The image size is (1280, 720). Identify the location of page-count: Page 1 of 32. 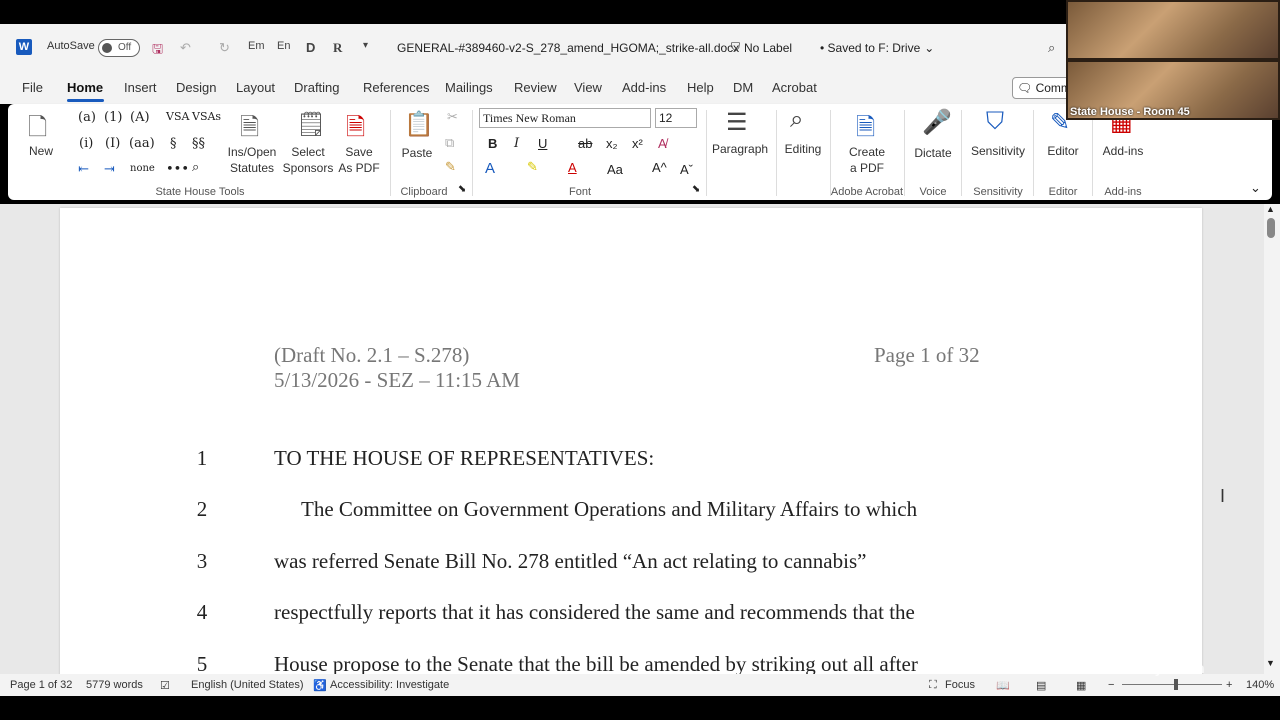
(41, 685).